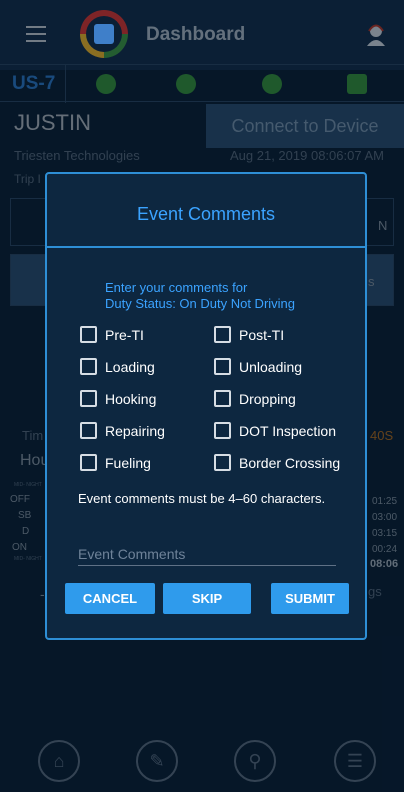 The width and height of the screenshot is (404, 792). I want to click on checkbox-dot-inspection: DOT Inspection, so click(275, 430).